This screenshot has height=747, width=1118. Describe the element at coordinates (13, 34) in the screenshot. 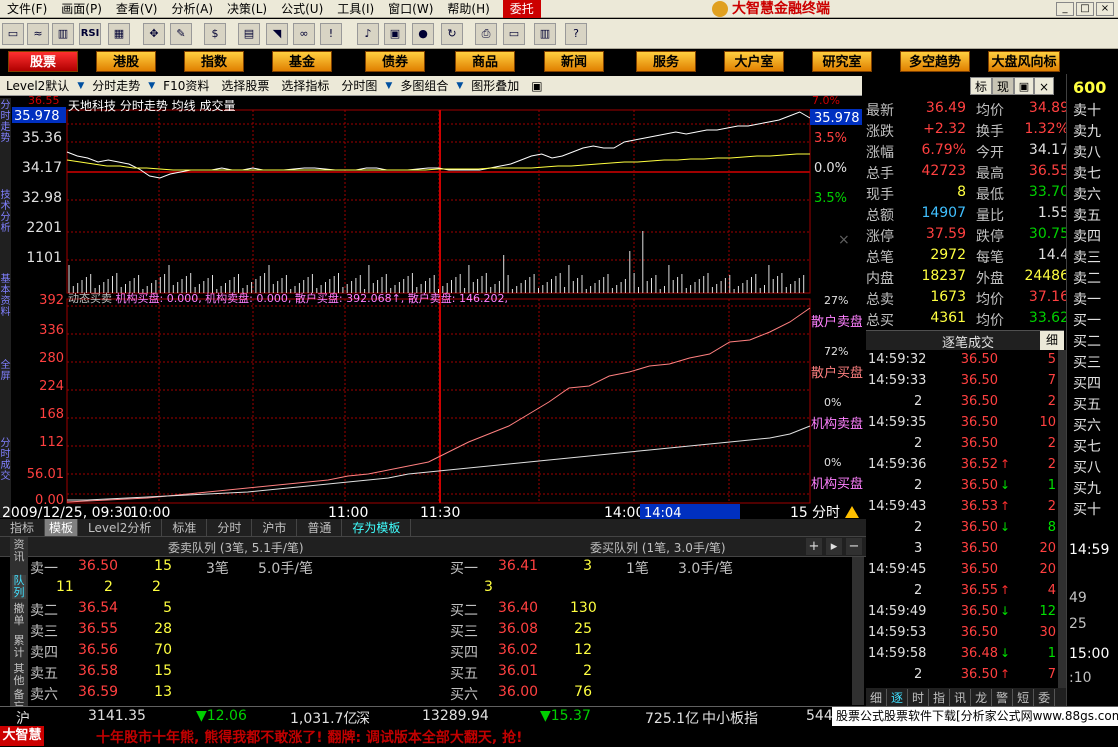

I see `open-icon: ▭` at that location.